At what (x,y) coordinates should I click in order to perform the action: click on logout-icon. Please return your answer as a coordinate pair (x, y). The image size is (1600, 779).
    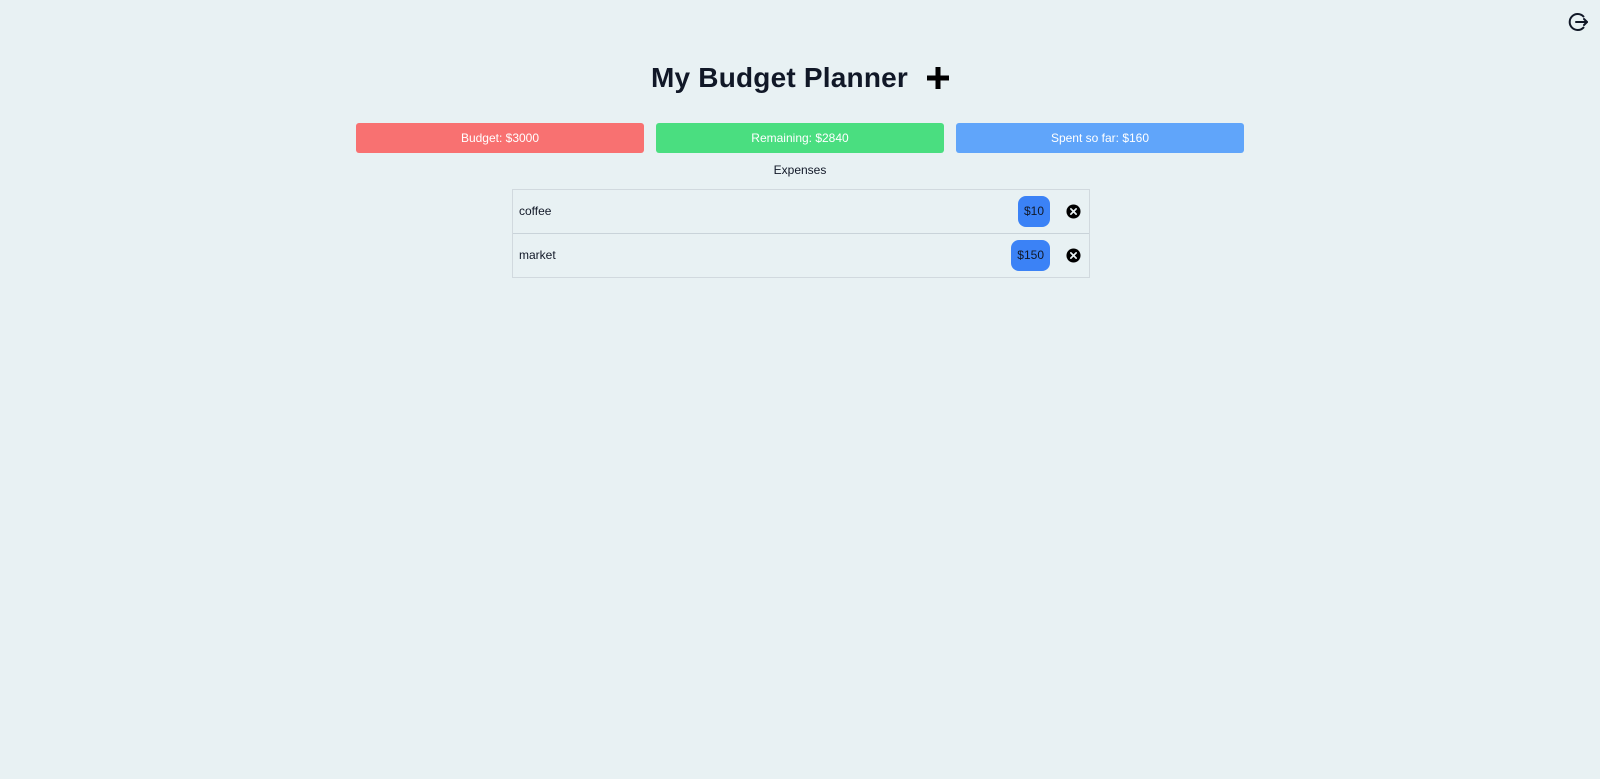
    Looking at the image, I should click on (1578, 22).